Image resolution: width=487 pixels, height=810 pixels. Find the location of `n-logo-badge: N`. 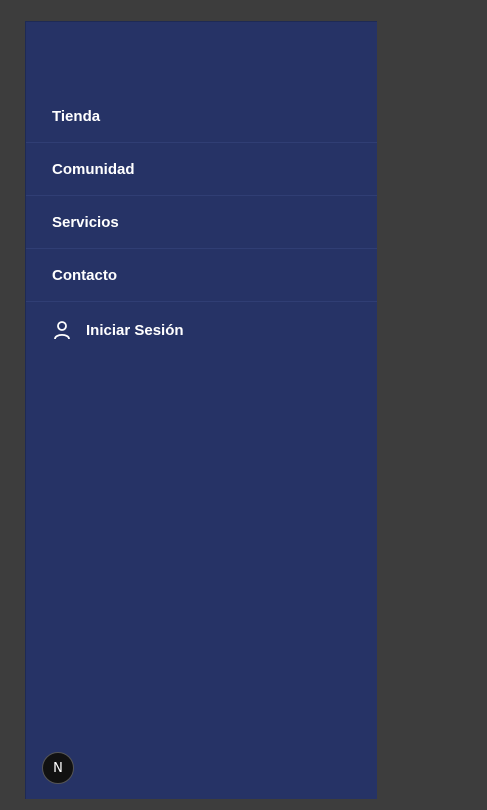

n-logo-badge: N is located at coordinates (58, 768).